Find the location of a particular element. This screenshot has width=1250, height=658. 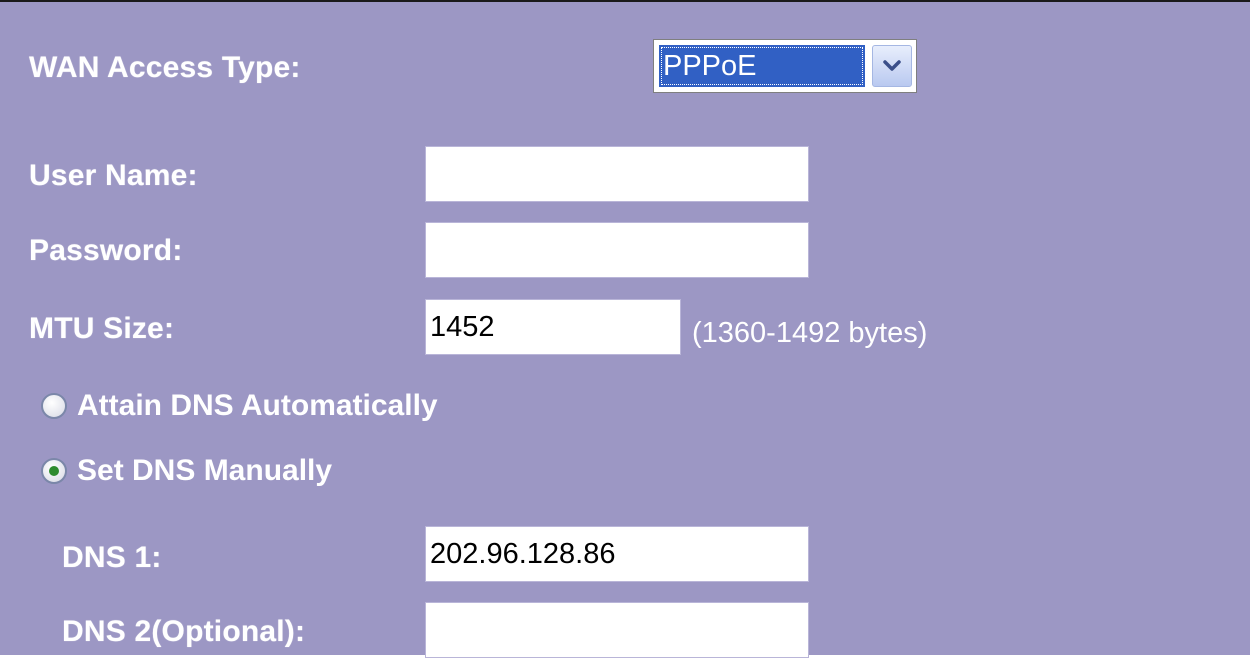

mtu-size-input is located at coordinates (553, 327).